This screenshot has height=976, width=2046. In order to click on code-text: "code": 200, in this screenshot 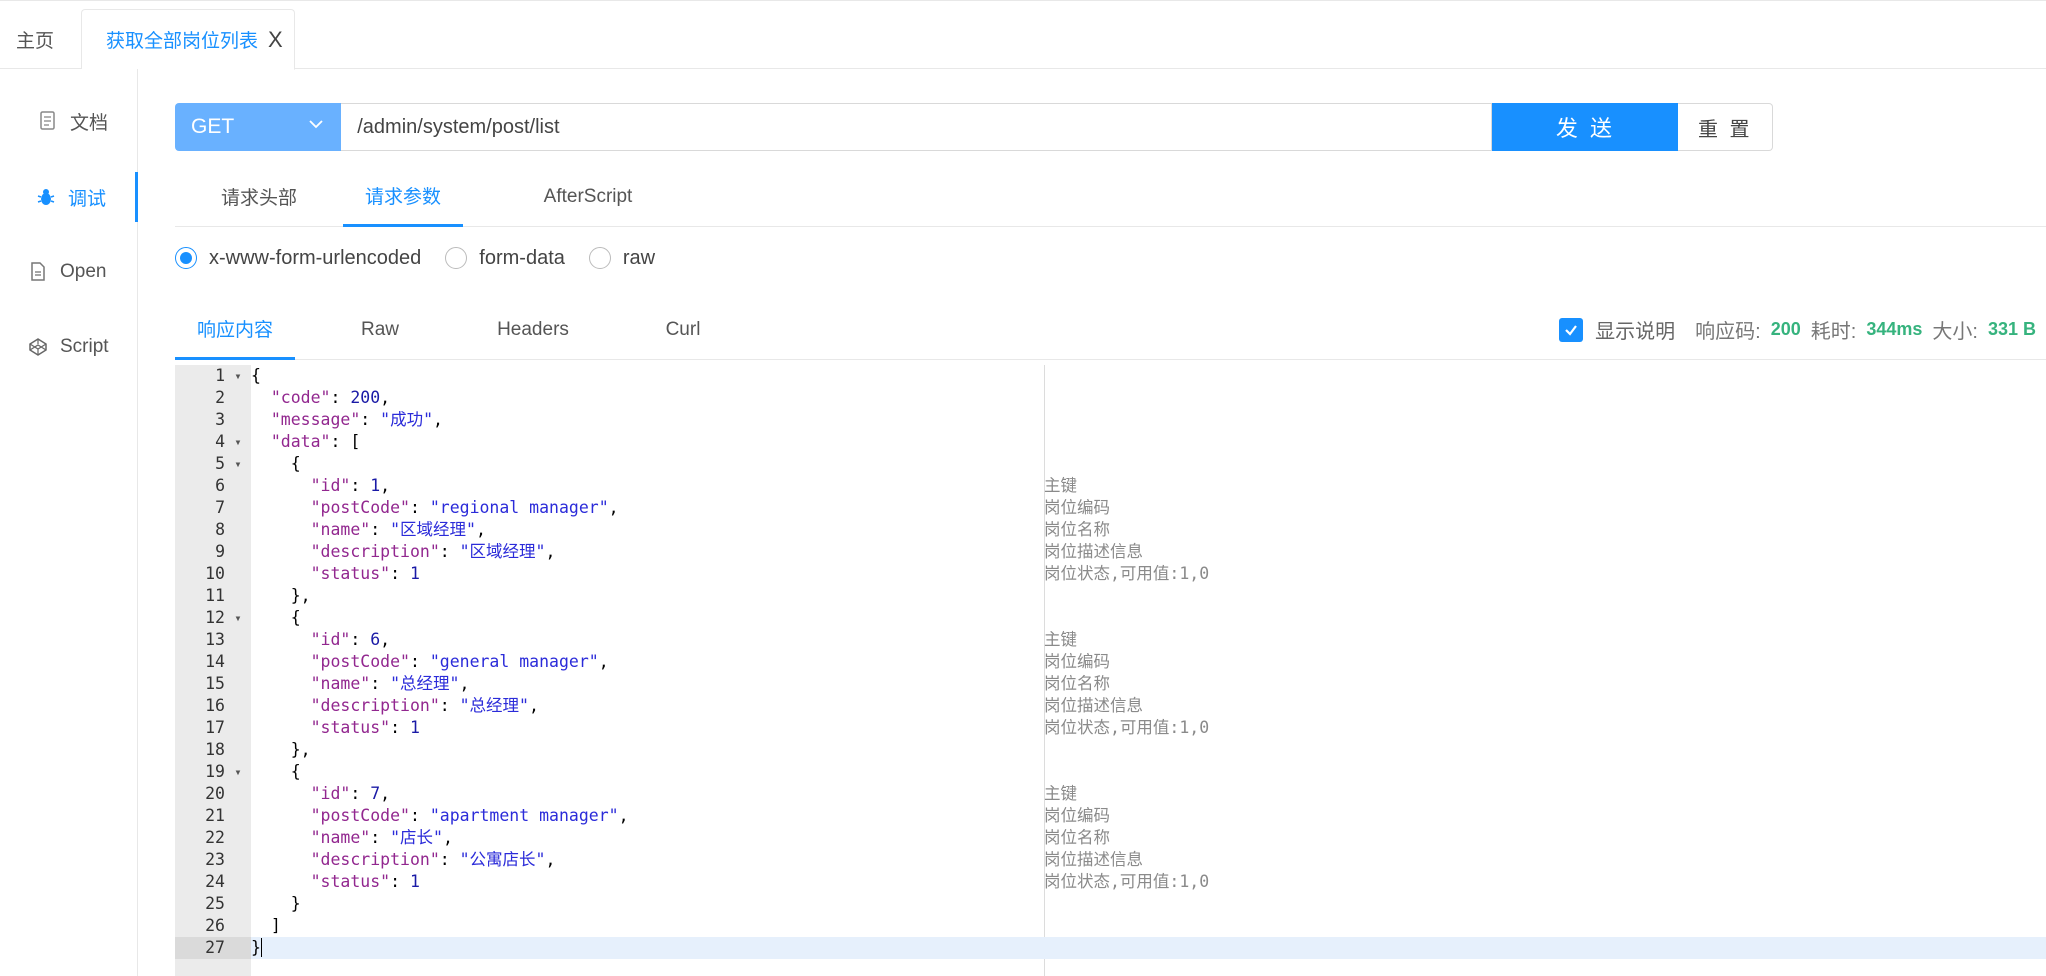, I will do `click(330, 397)`.